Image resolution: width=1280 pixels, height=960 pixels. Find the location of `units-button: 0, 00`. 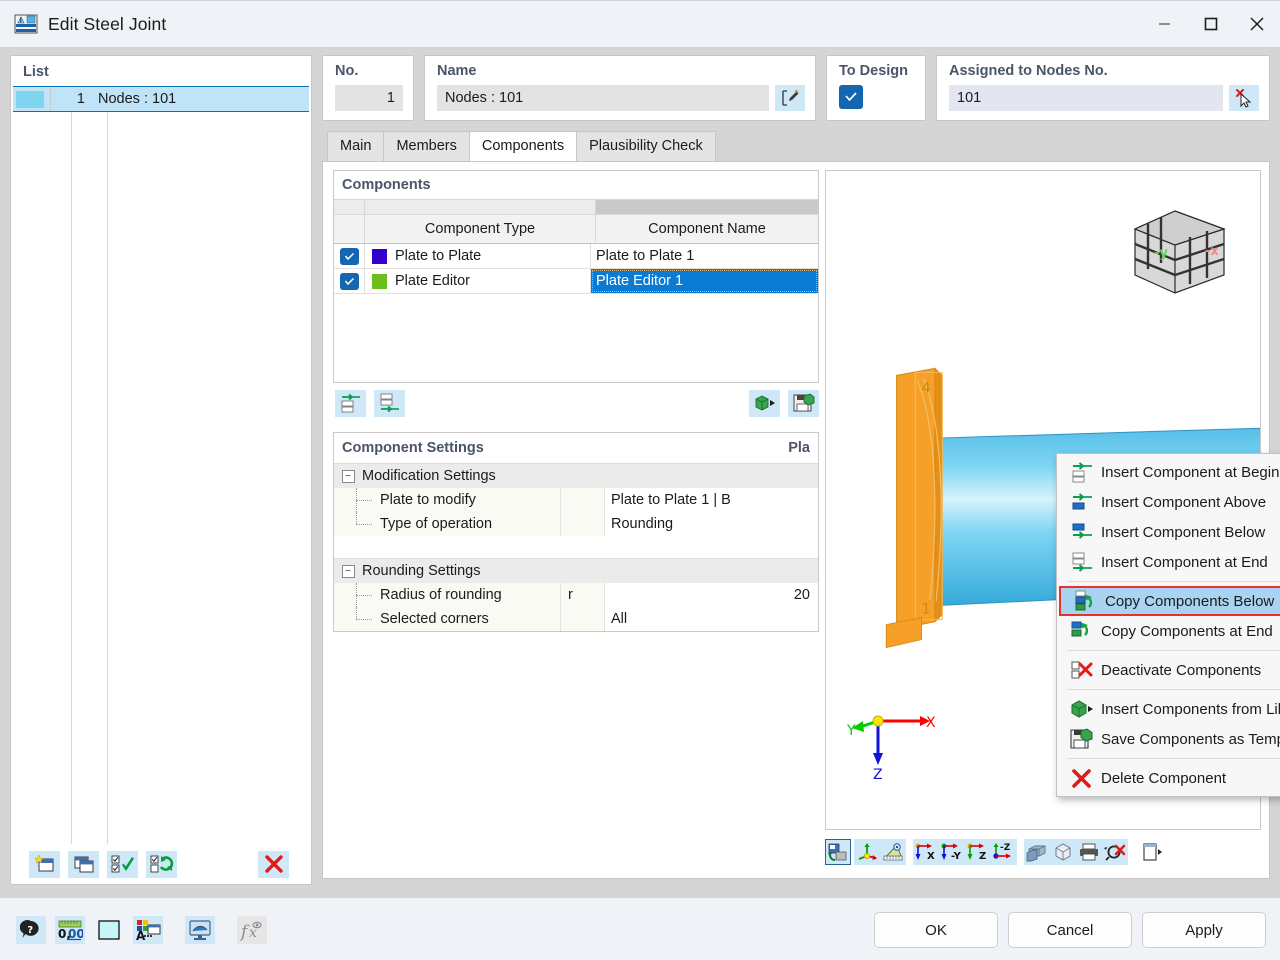

units-button: 0, 00 is located at coordinates (70, 930).